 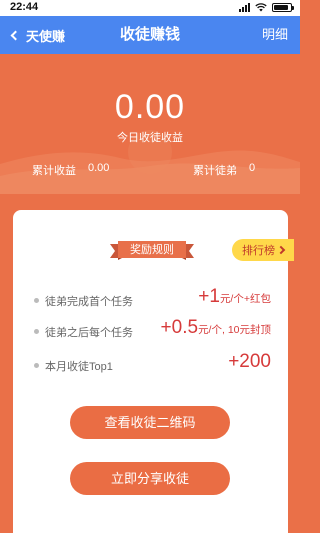 I want to click on rule-text: 本月收徒Top1, so click(x=79, y=367).